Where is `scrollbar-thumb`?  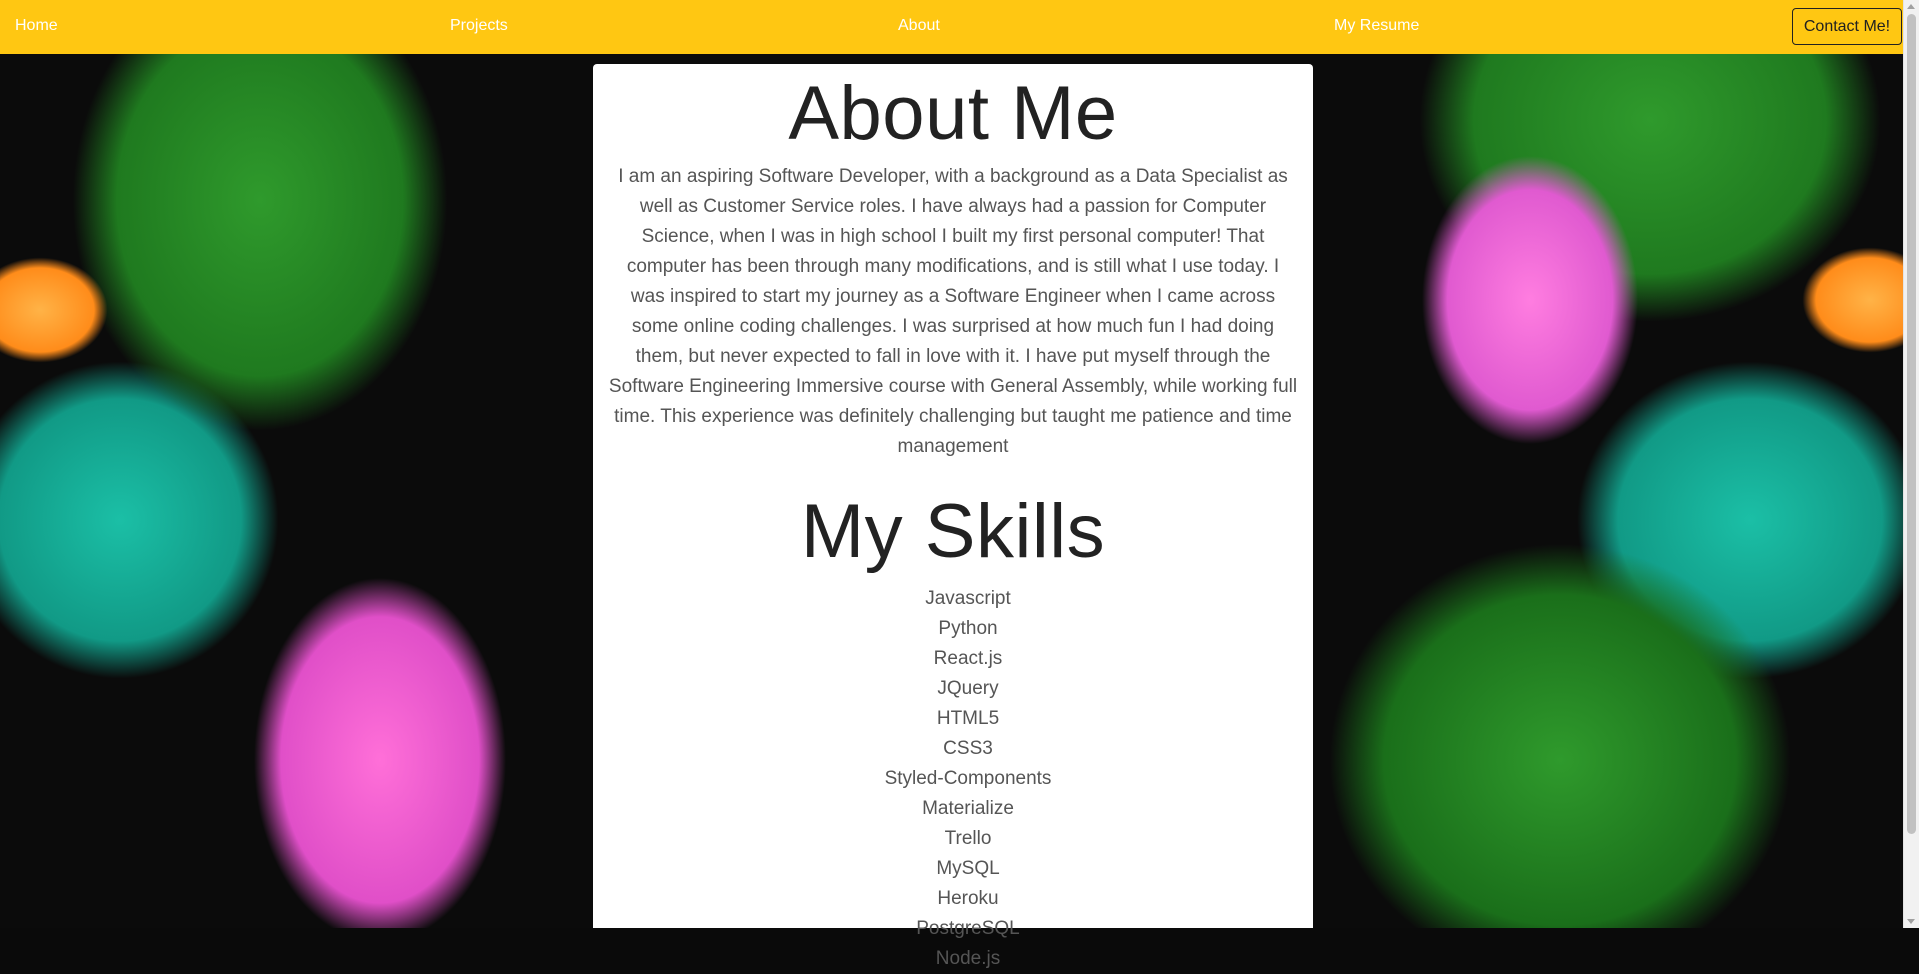
scrollbar-thumb is located at coordinates (1911, 424).